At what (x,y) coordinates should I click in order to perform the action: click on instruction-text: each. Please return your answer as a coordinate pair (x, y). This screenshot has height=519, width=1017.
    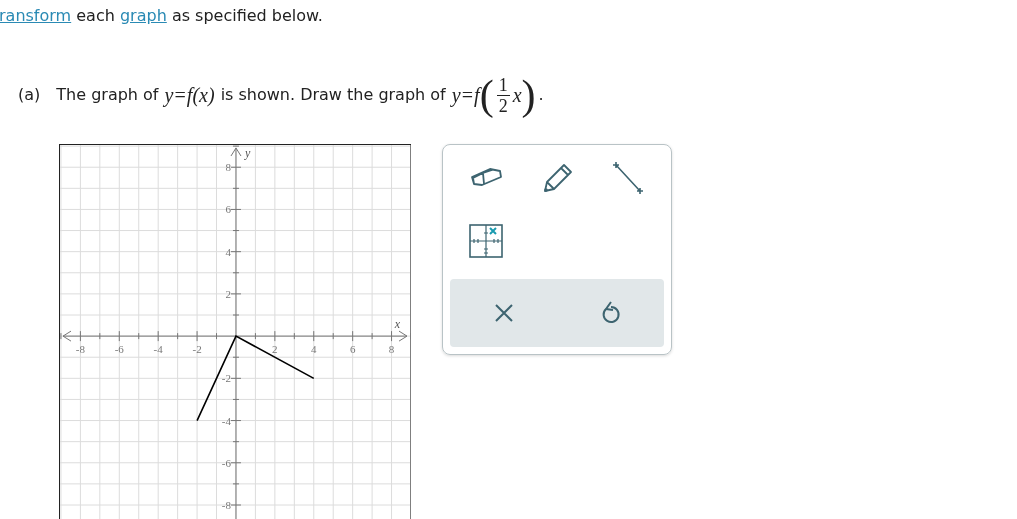
    Looking at the image, I should click on (95, 15).